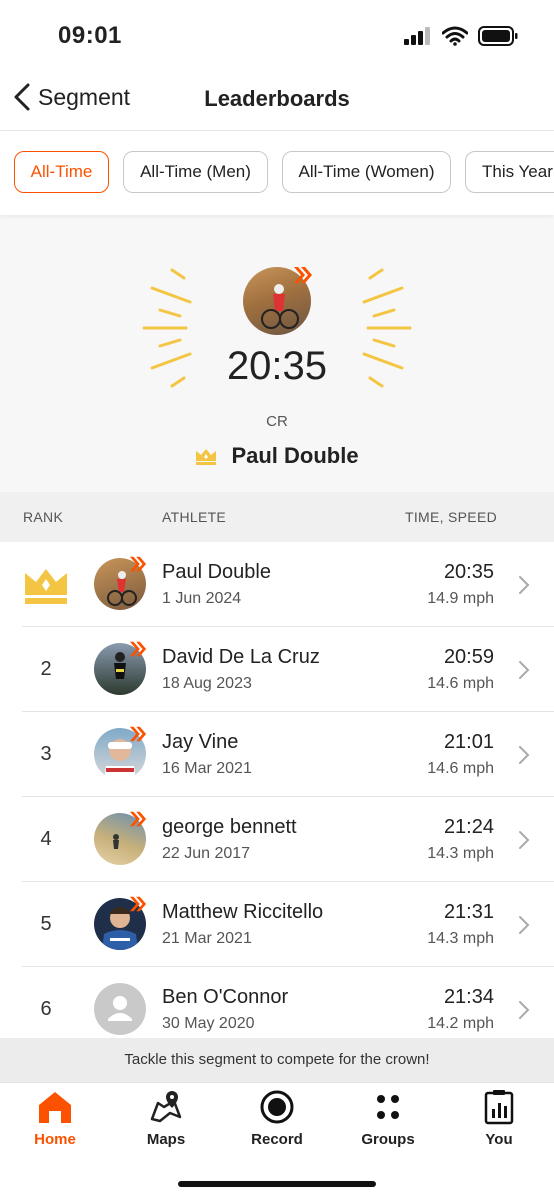 This screenshot has width=554, height=1201. I want to click on record-icon, so click(277, 1107).